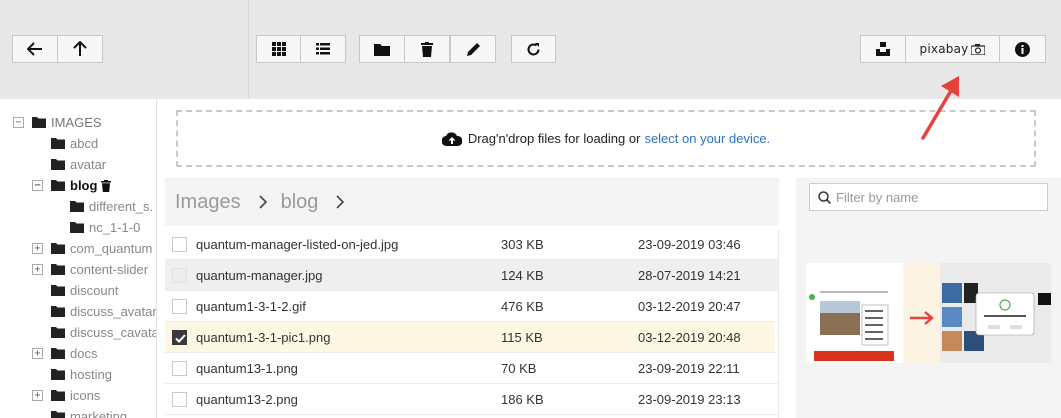 The image size is (1061, 418). What do you see at coordinates (251, 306) in the screenshot?
I see `file-name: quantum1-3-1-2.gif` at bounding box center [251, 306].